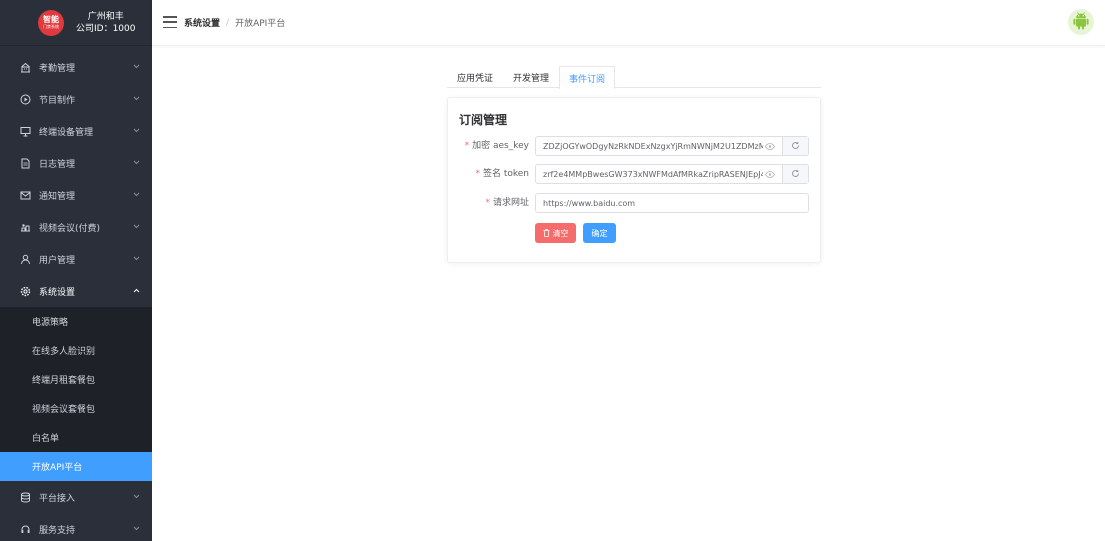 The height and width of the screenshot is (541, 1105). Describe the element at coordinates (57, 260) in the screenshot. I see `sidebar-item-label: 用户管理` at that location.